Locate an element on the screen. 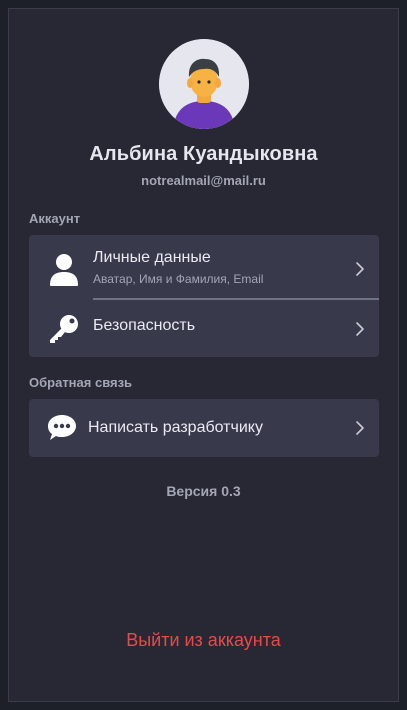 Image resolution: width=407 pixels, height=710 pixels. security-row: Безопасность is located at coordinates (204, 328).